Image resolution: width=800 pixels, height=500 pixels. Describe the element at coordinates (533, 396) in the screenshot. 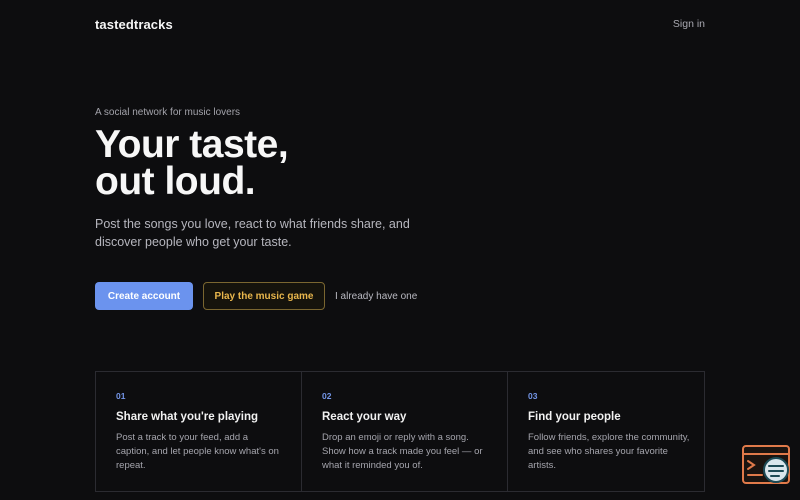

I see `feature-number: 03` at that location.